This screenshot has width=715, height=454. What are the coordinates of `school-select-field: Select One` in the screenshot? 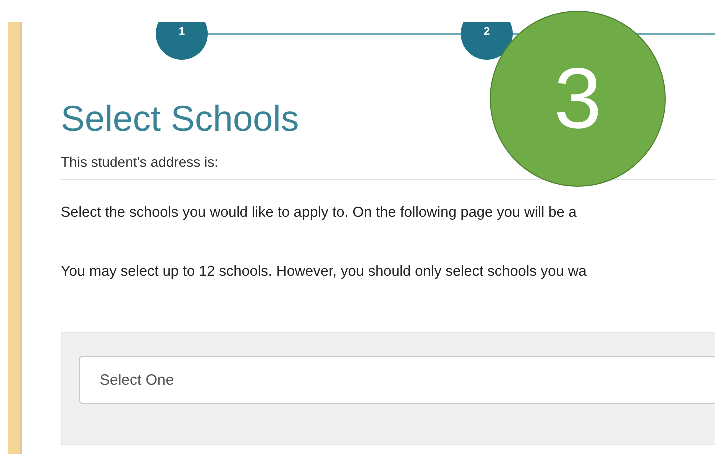 It's located at (397, 380).